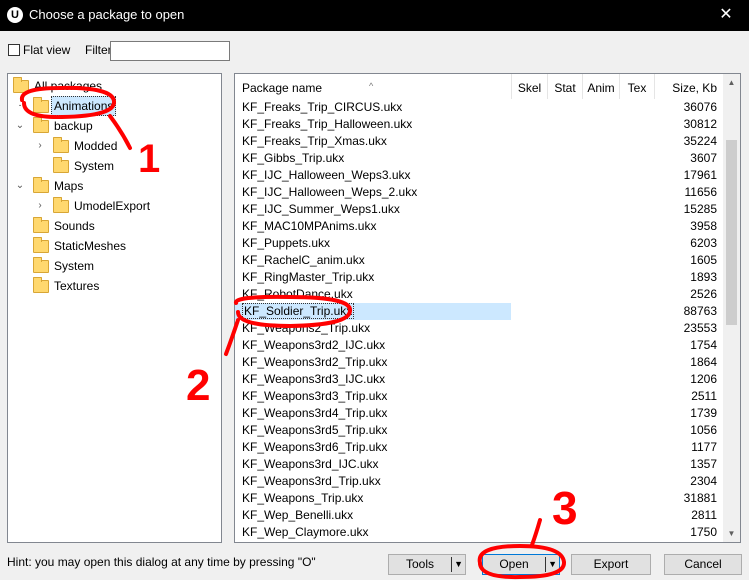 The width and height of the screenshot is (749, 580). What do you see at coordinates (479, 141) in the screenshot?
I see `table-row: KF_Freaks_Trip_Xmas.ukx 35224` at bounding box center [479, 141].